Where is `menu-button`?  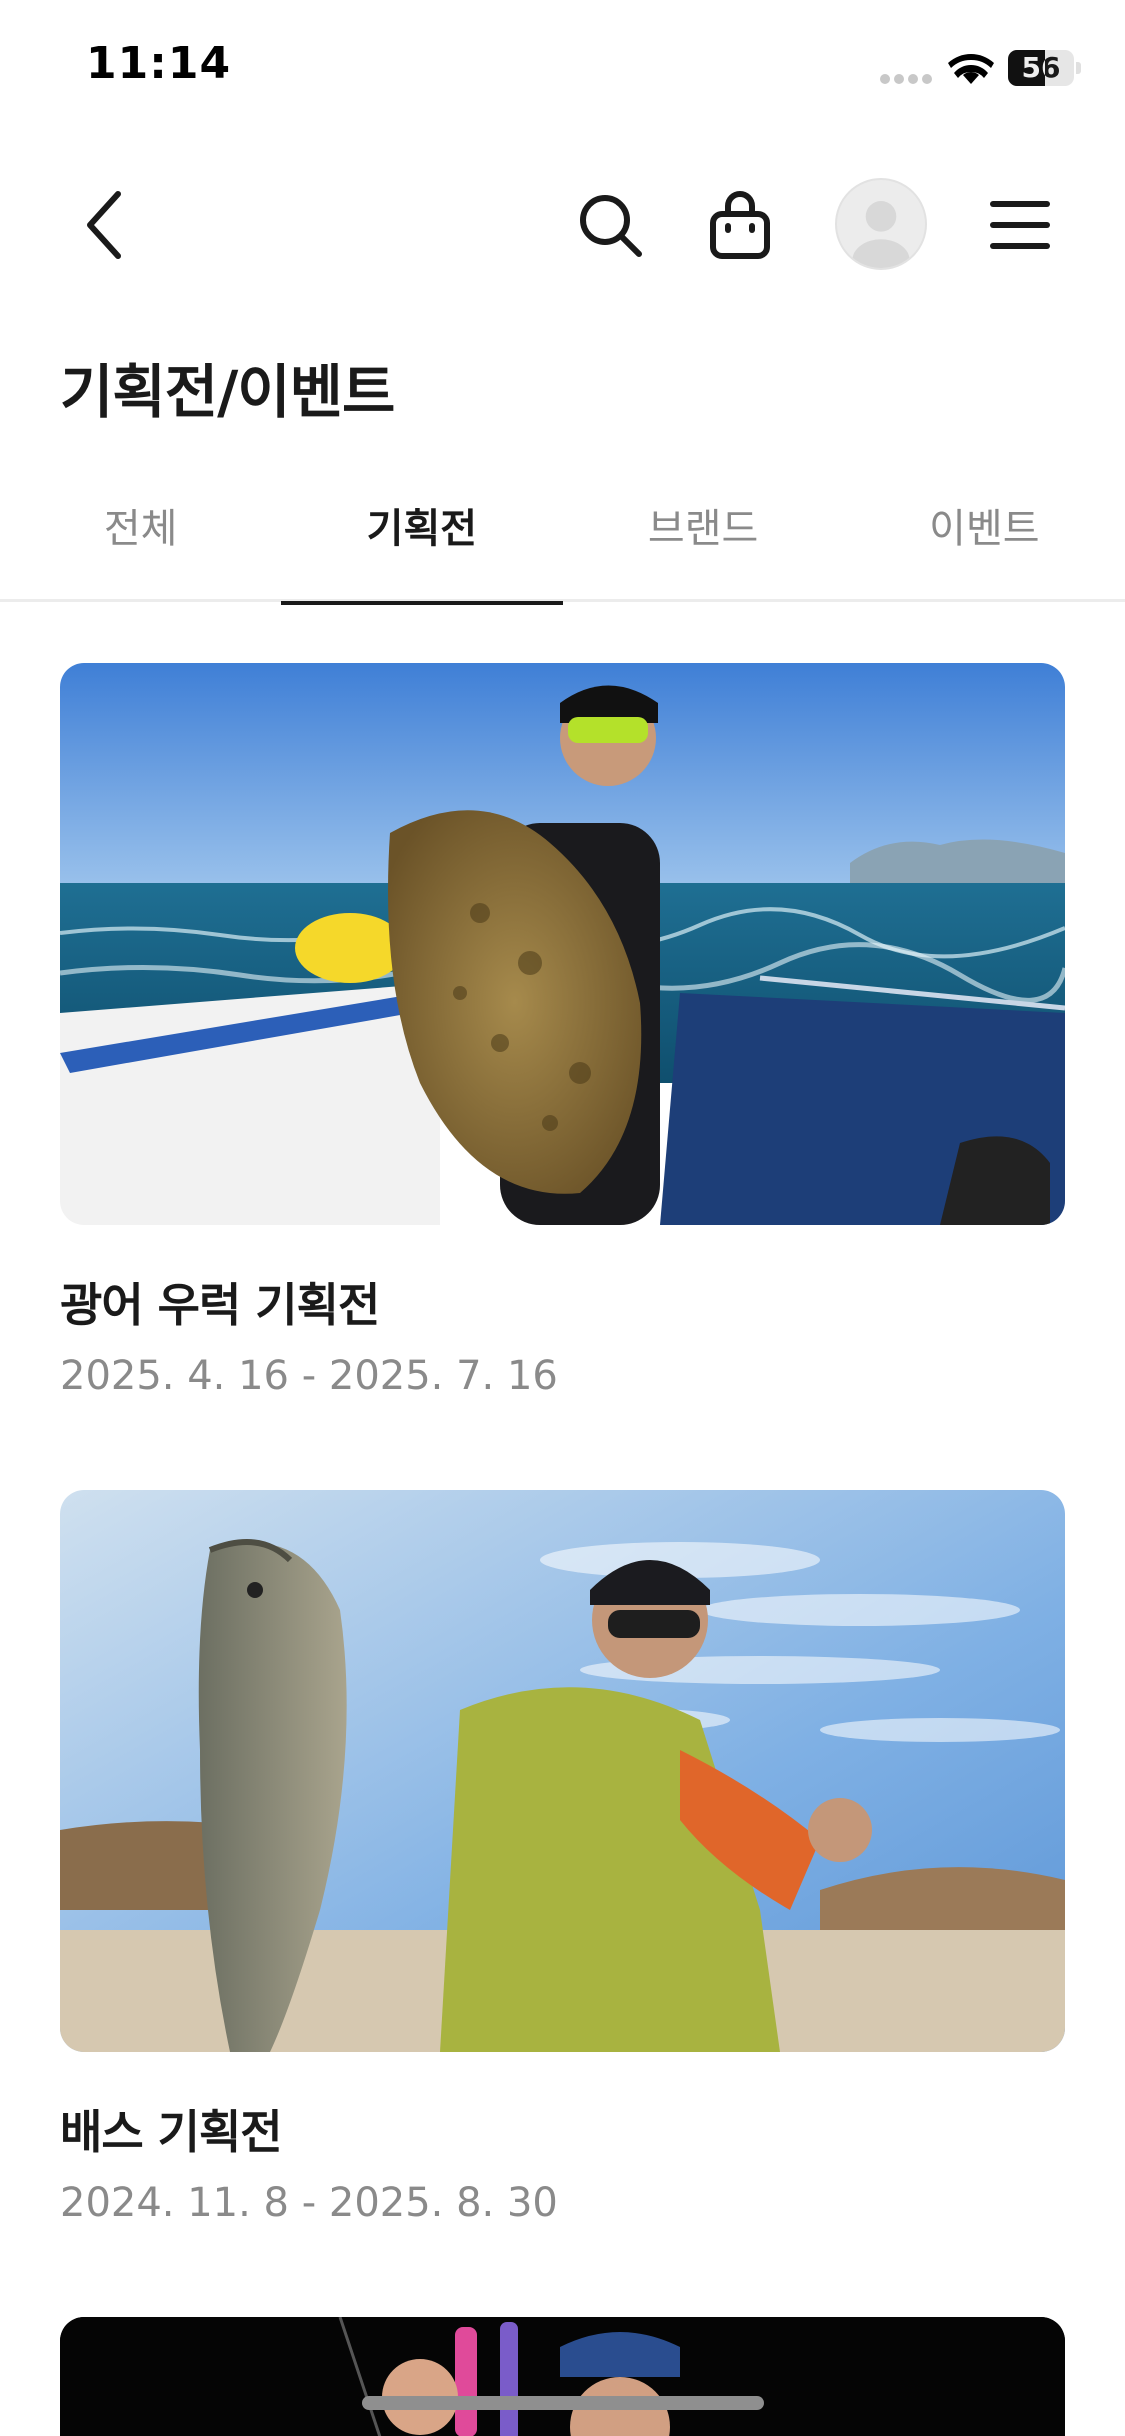
menu-button is located at coordinates (1020, 225).